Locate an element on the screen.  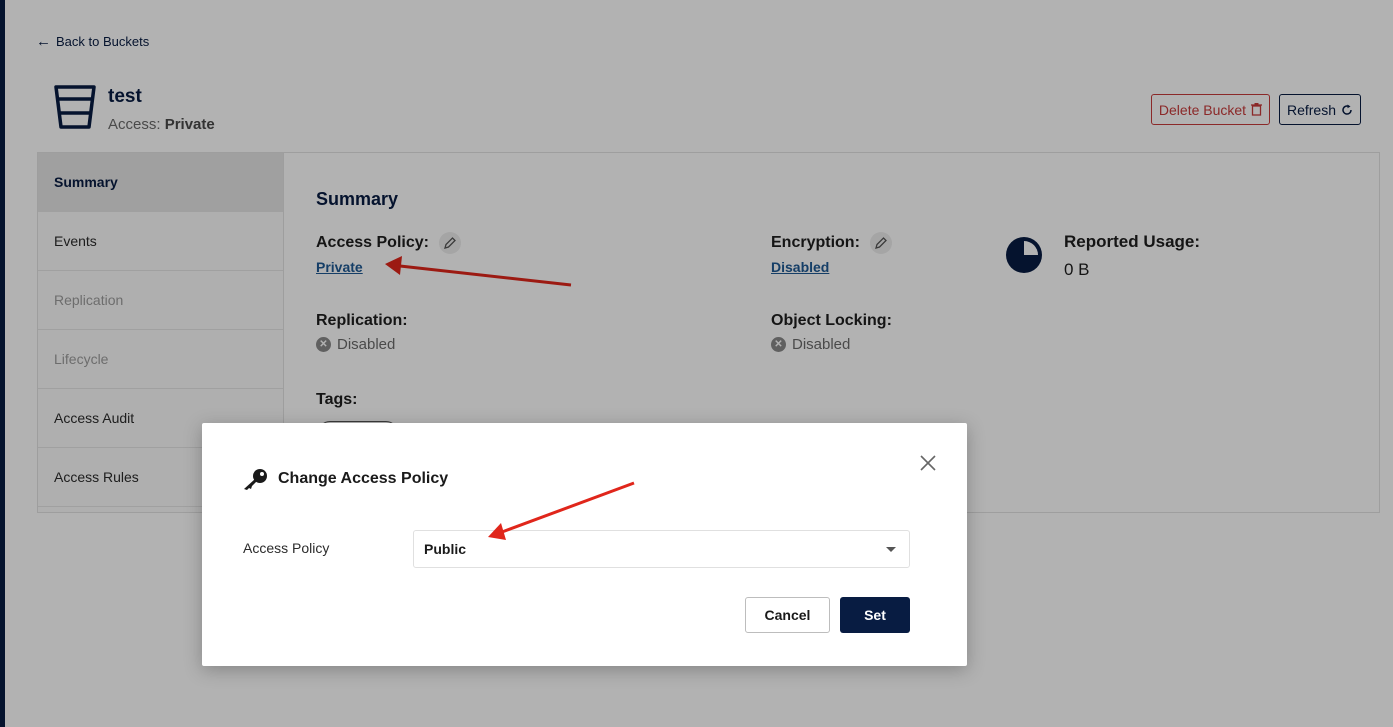
chevron-down-icon is located at coordinates (891, 549).